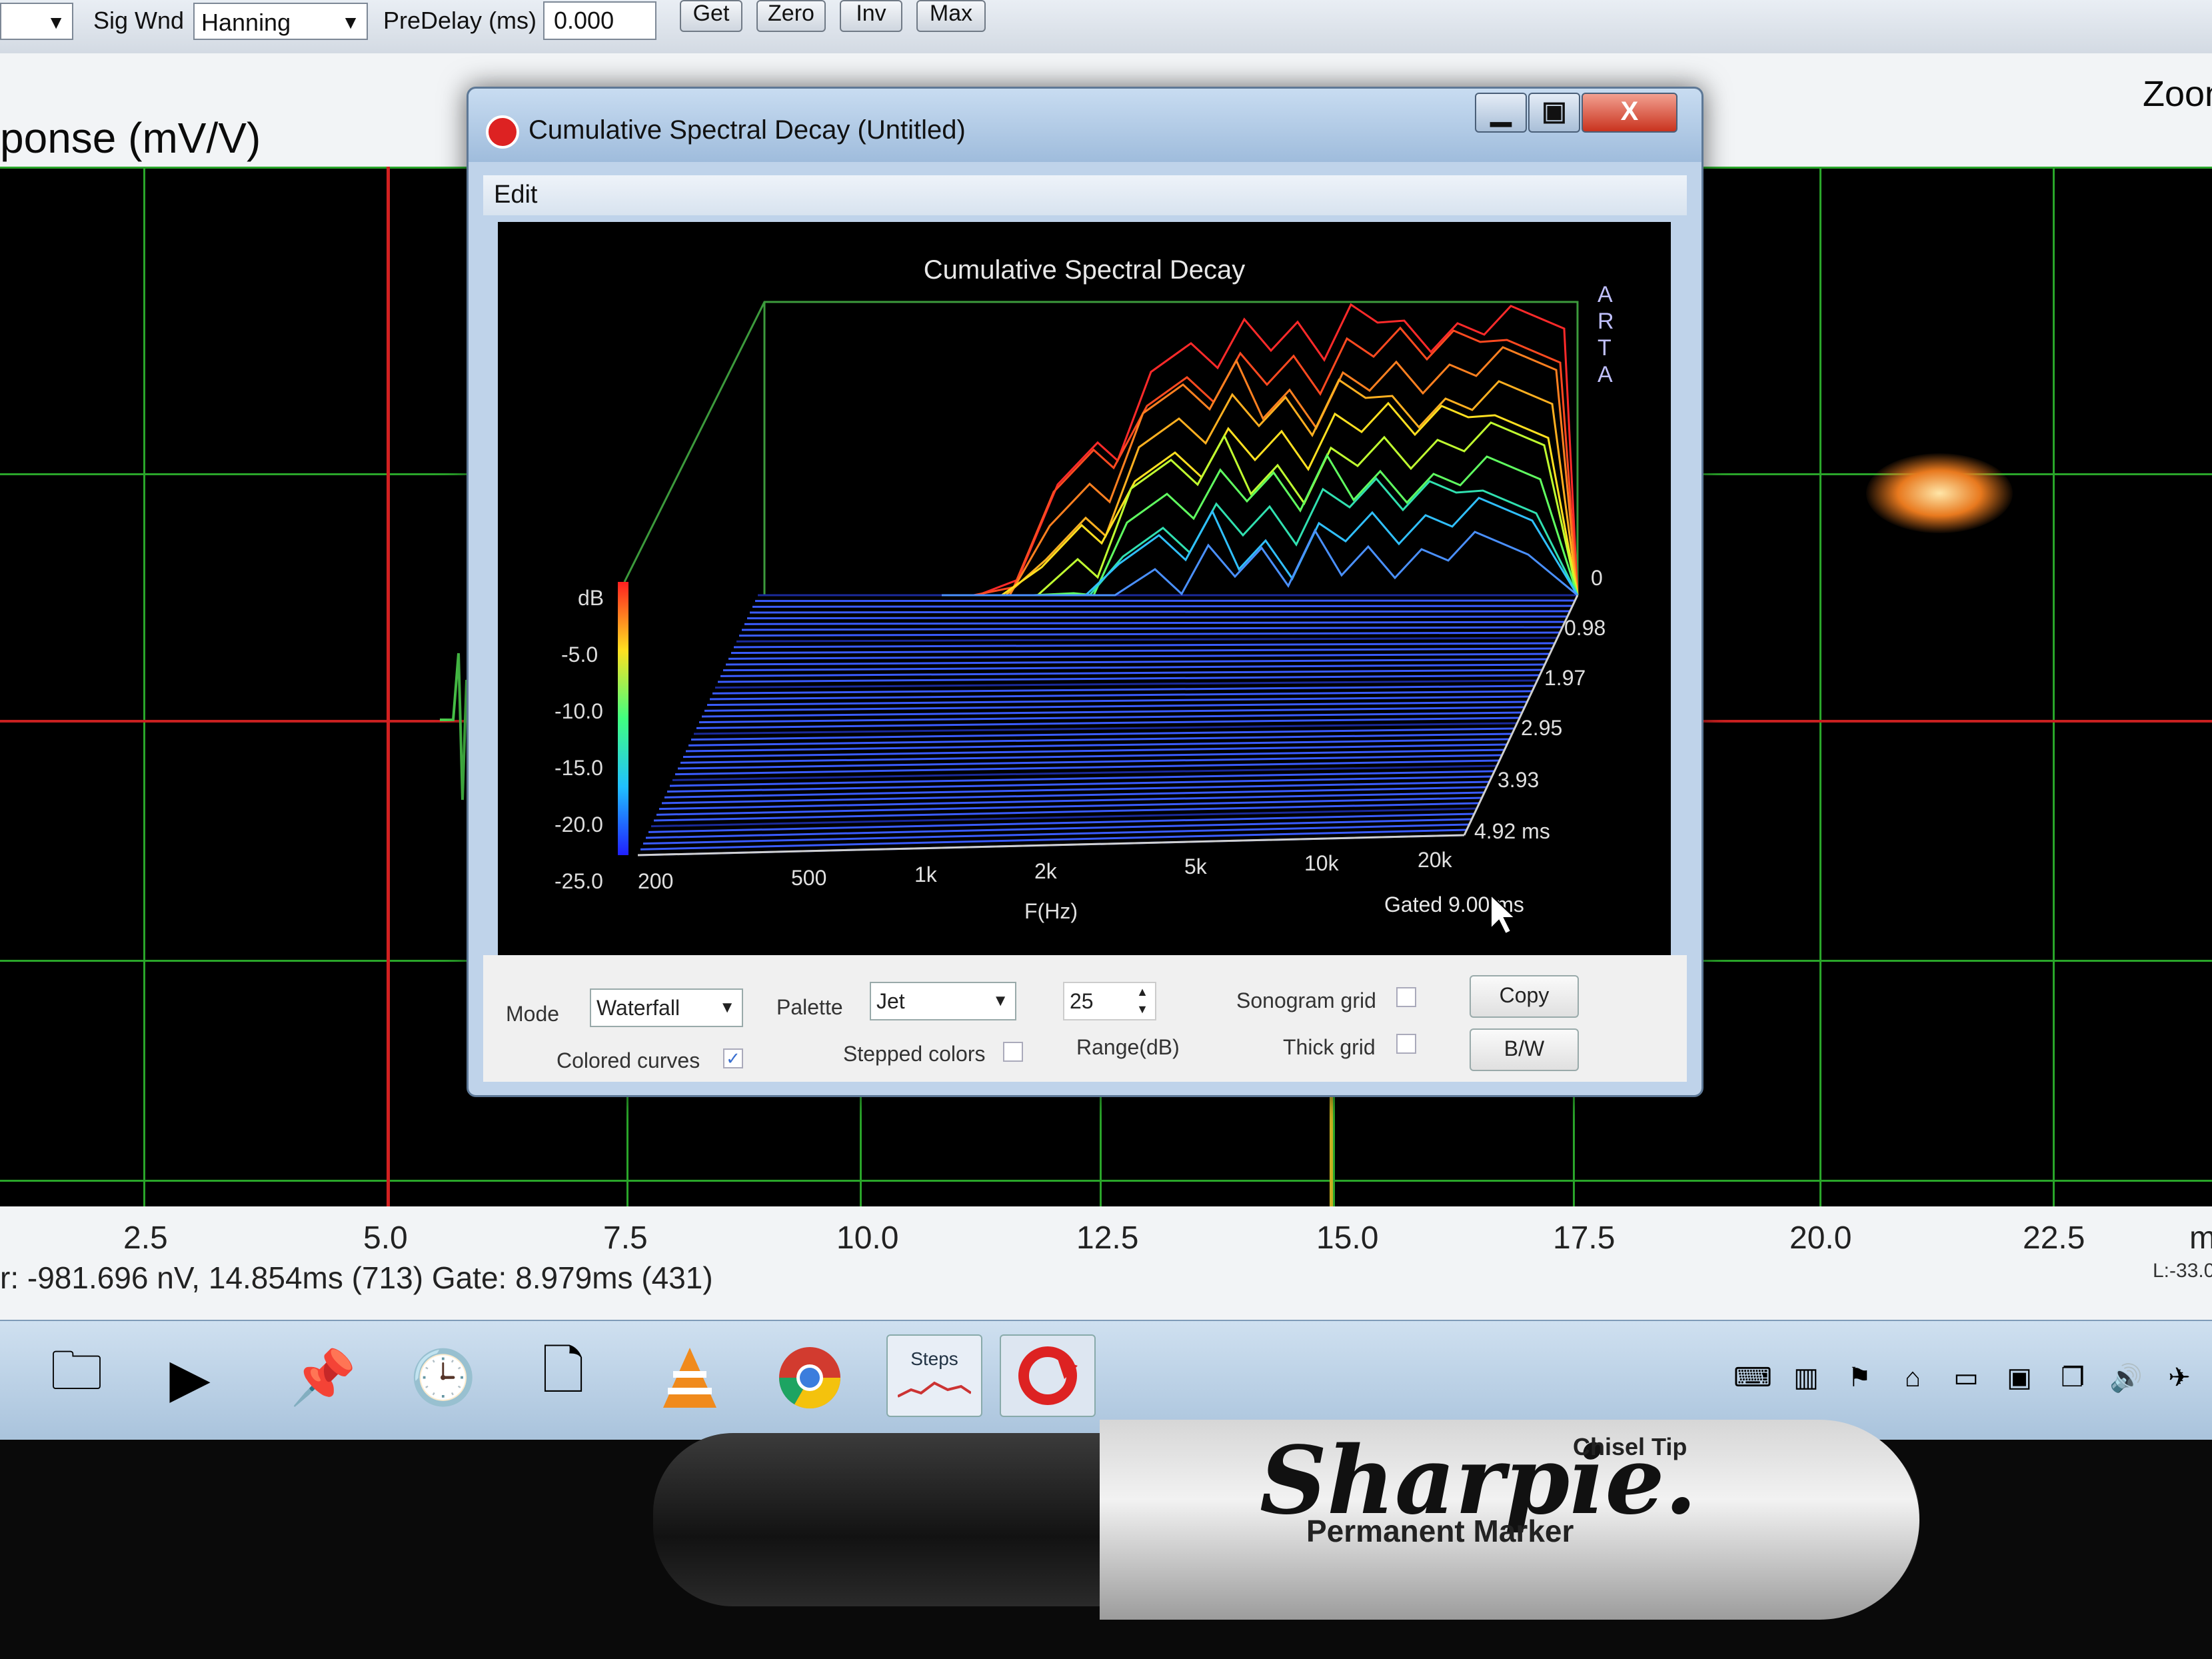 This screenshot has width=2212, height=1659. Describe the element at coordinates (1597, 578) in the screenshot. I see `time-tick: 0` at that location.